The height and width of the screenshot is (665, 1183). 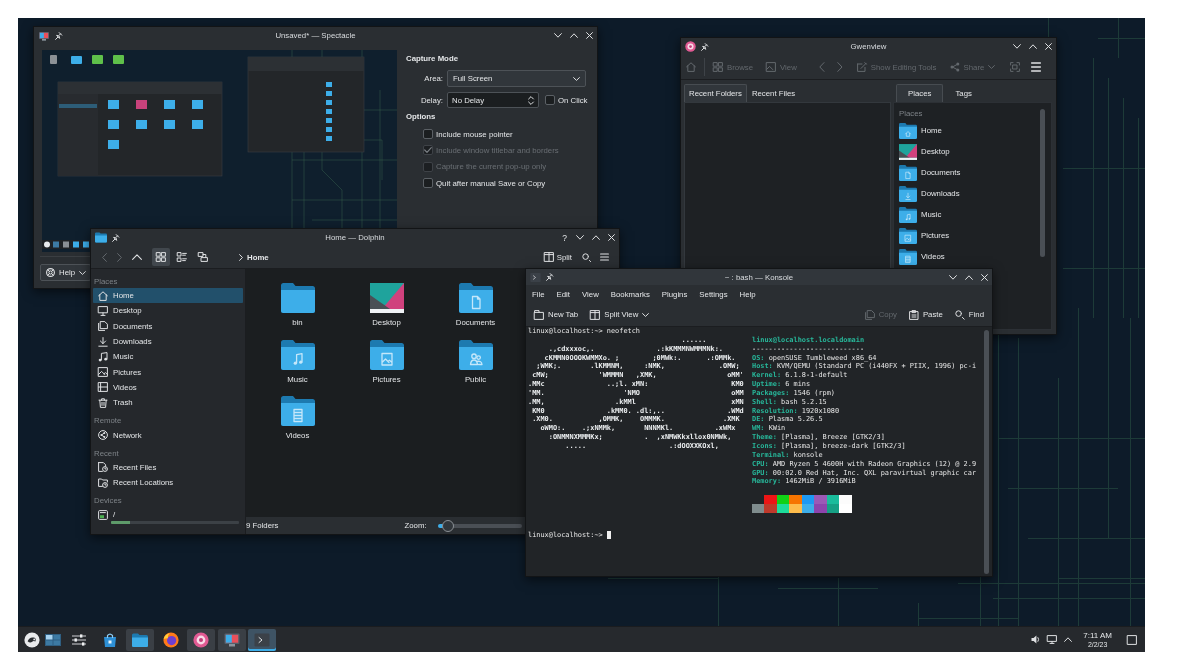 I want to click on pager-icon, so click(x=53, y=639).